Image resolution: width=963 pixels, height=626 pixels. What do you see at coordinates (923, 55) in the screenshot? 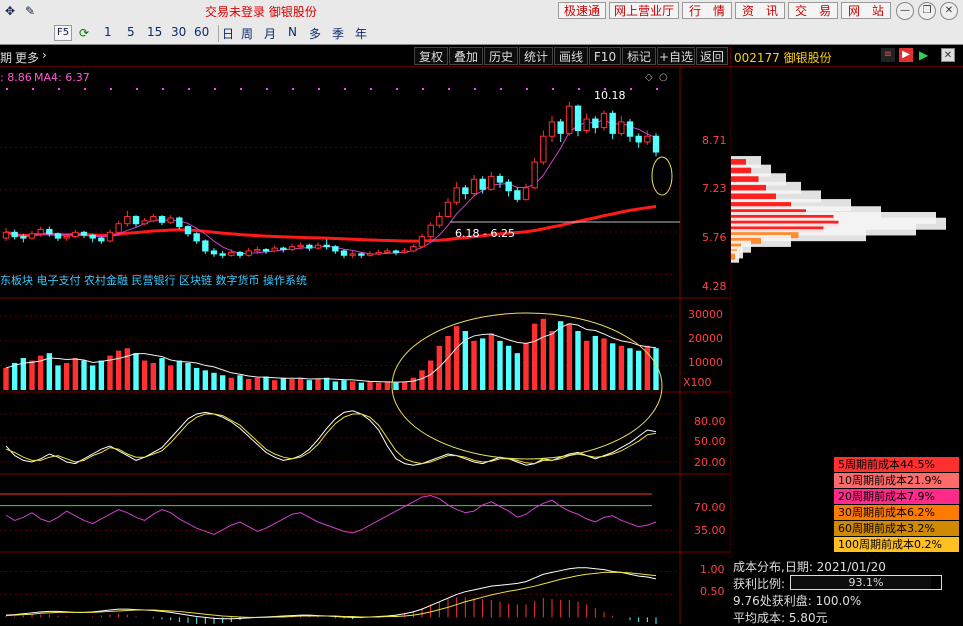
I see `triangle-icon: ▶` at bounding box center [923, 55].